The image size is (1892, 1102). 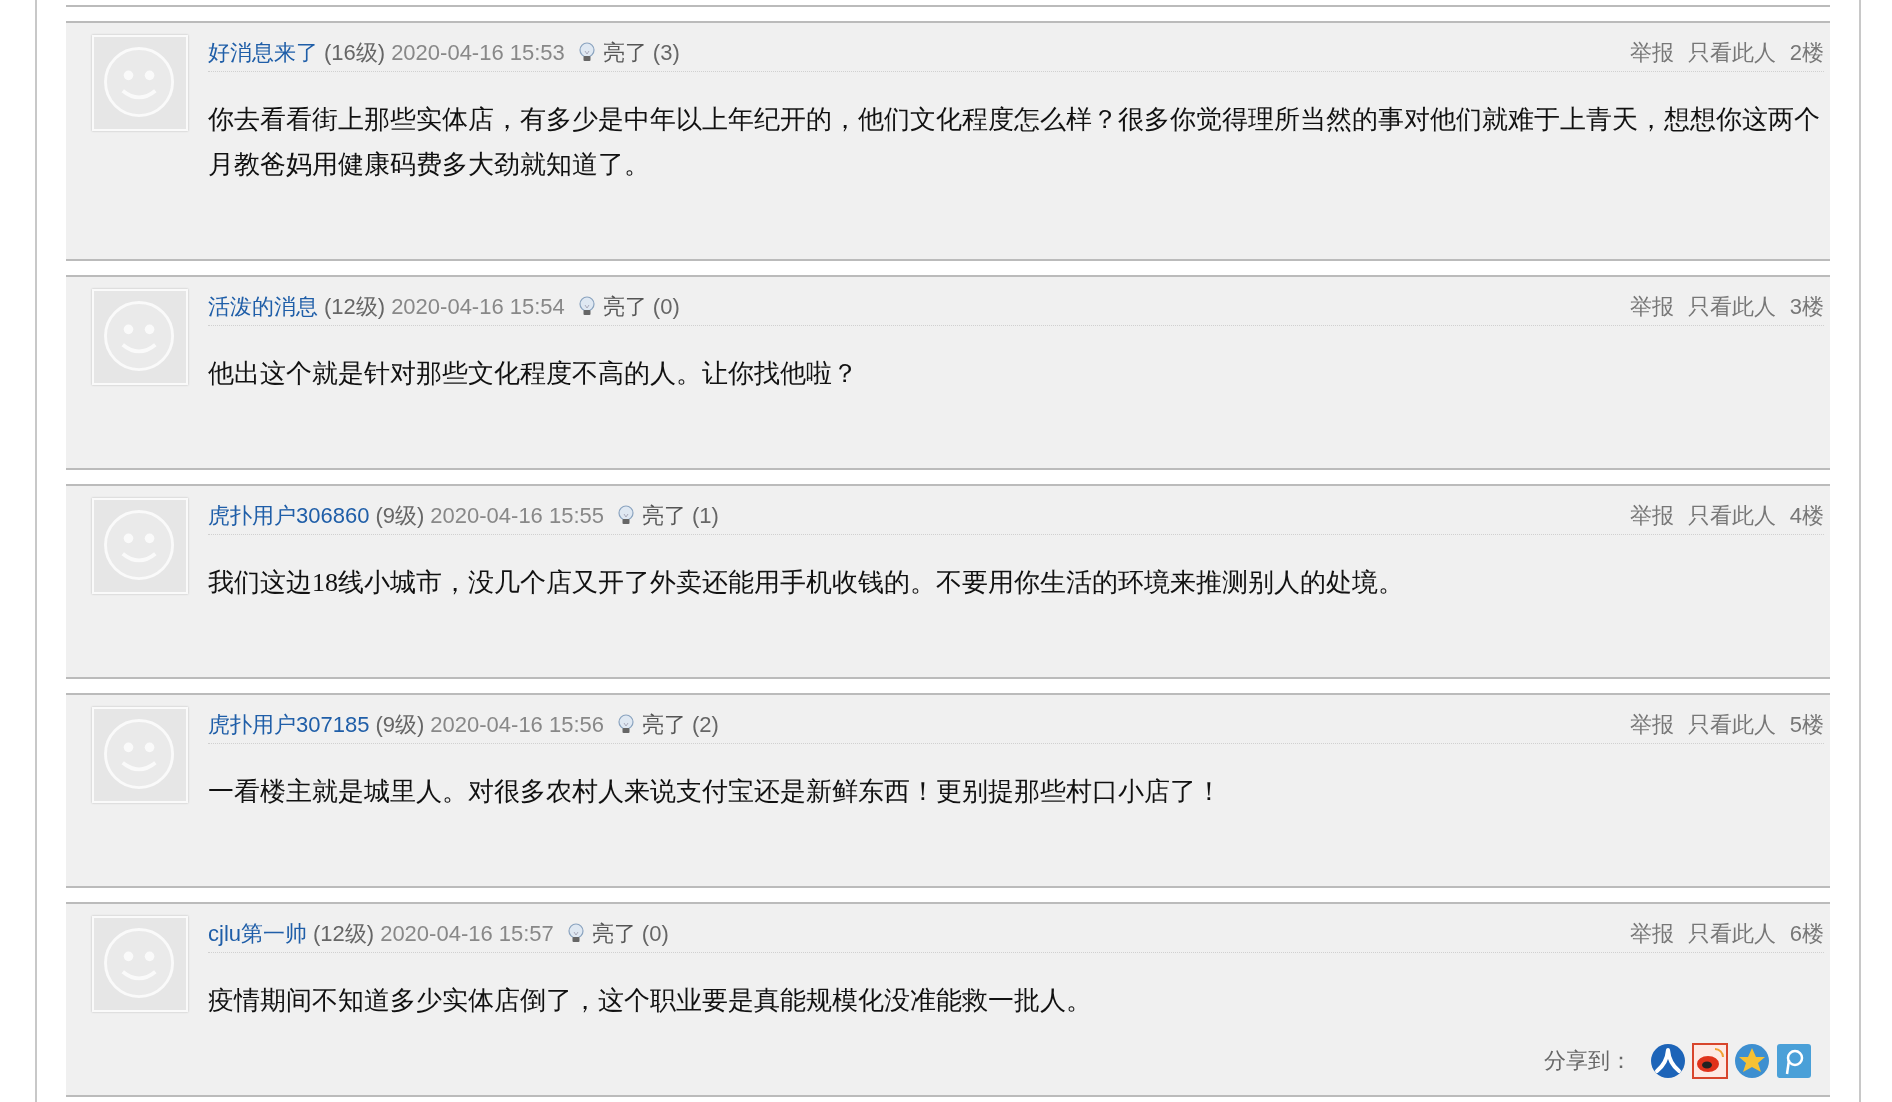 I want to click on share-label: 分享到：, so click(x=1588, y=1061).